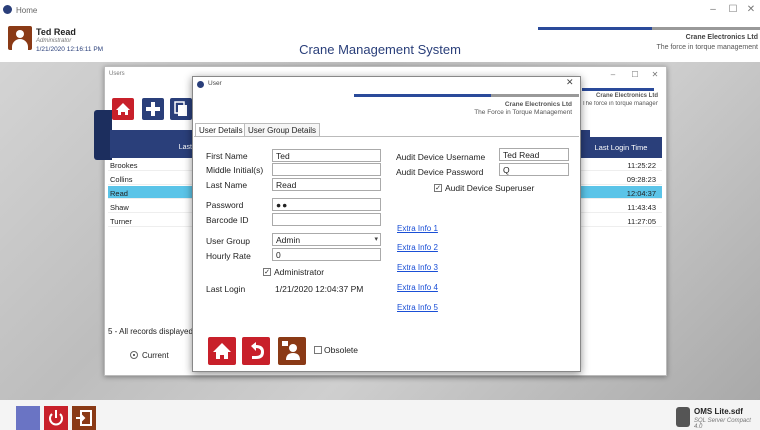  Describe the element at coordinates (150, 192) in the screenshot. I see `table-row-last-name-selected: Read` at that location.